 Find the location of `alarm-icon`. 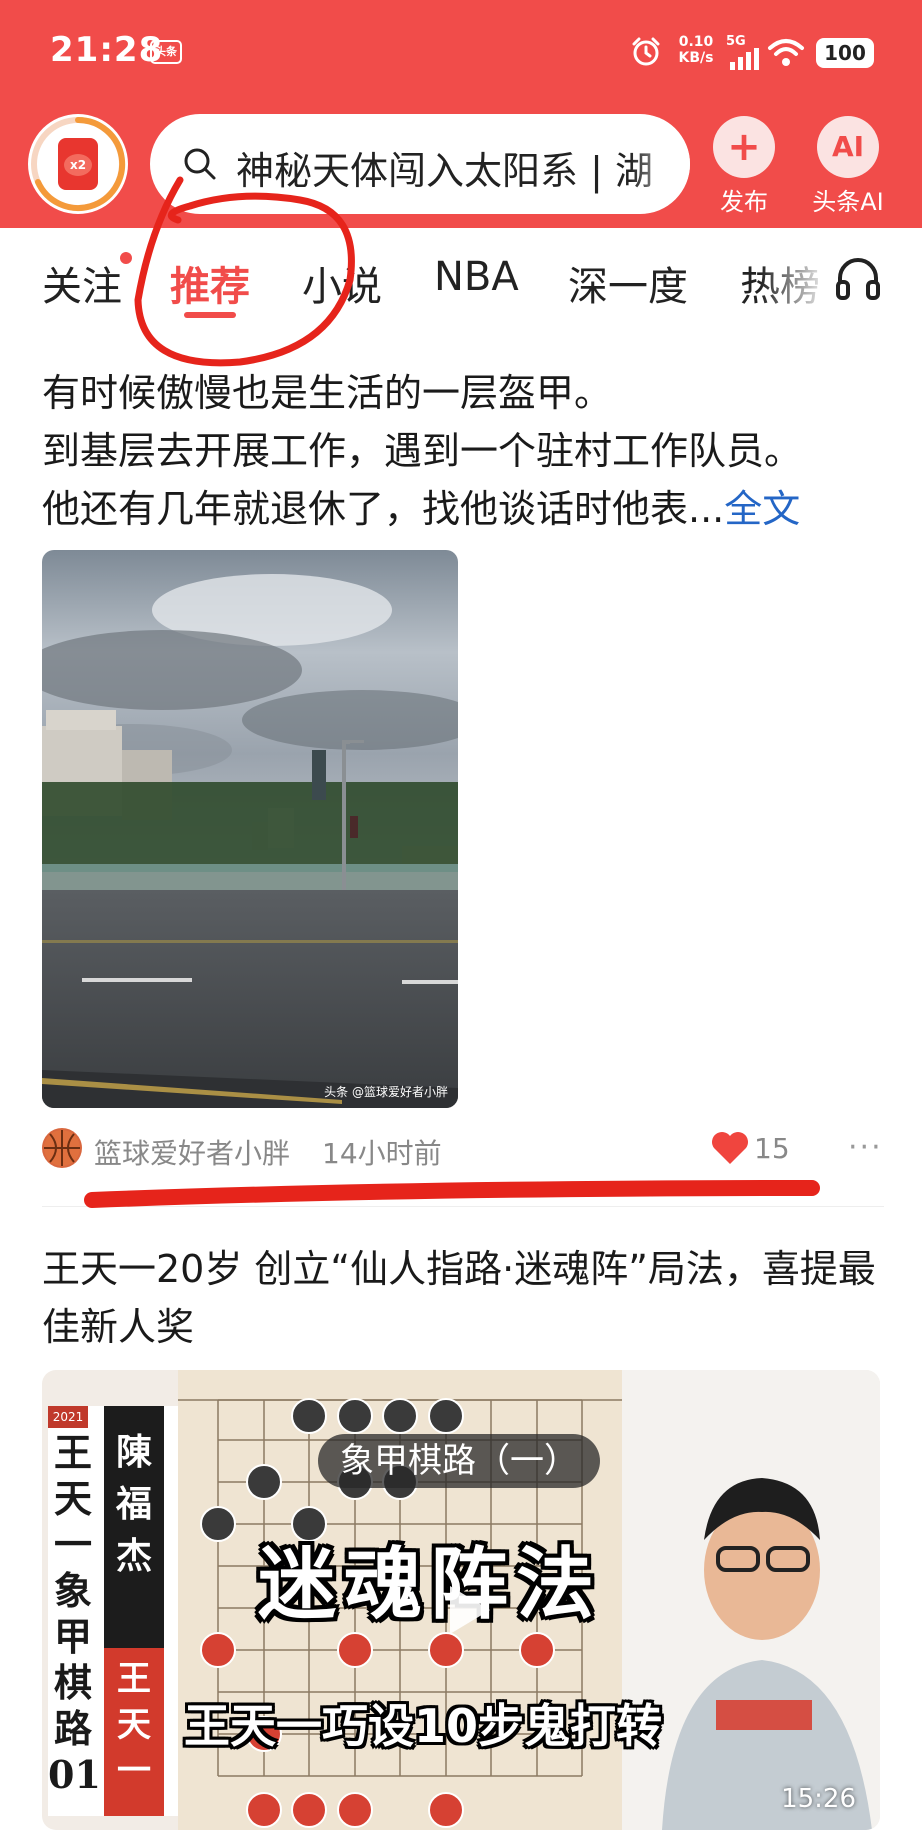

alarm-icon is located at coordinates (646, 51).